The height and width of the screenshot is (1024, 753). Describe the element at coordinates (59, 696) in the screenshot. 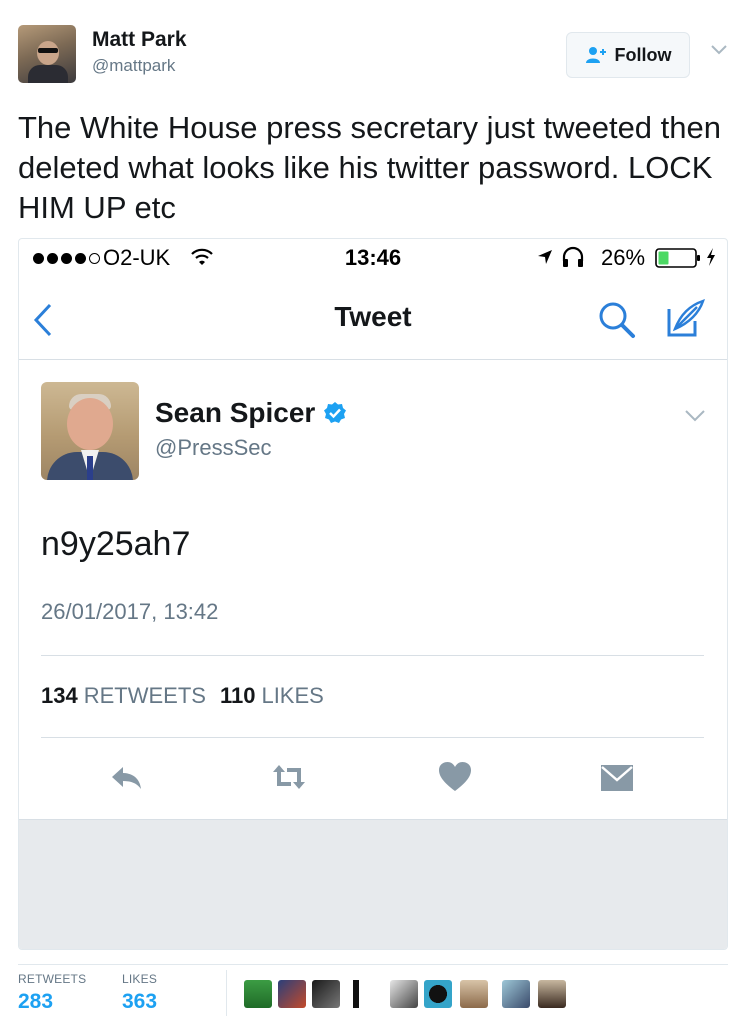

I see `retweet-count: 134` at that location.